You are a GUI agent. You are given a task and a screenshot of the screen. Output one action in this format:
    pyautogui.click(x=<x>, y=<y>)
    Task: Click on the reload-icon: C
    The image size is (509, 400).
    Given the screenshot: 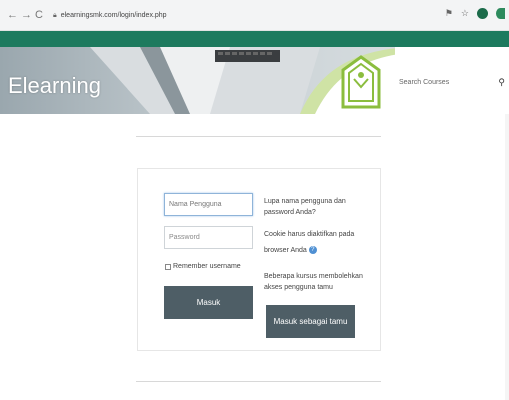 What is the action you would take?
    pyautogui.click(x=39, y=15)
    